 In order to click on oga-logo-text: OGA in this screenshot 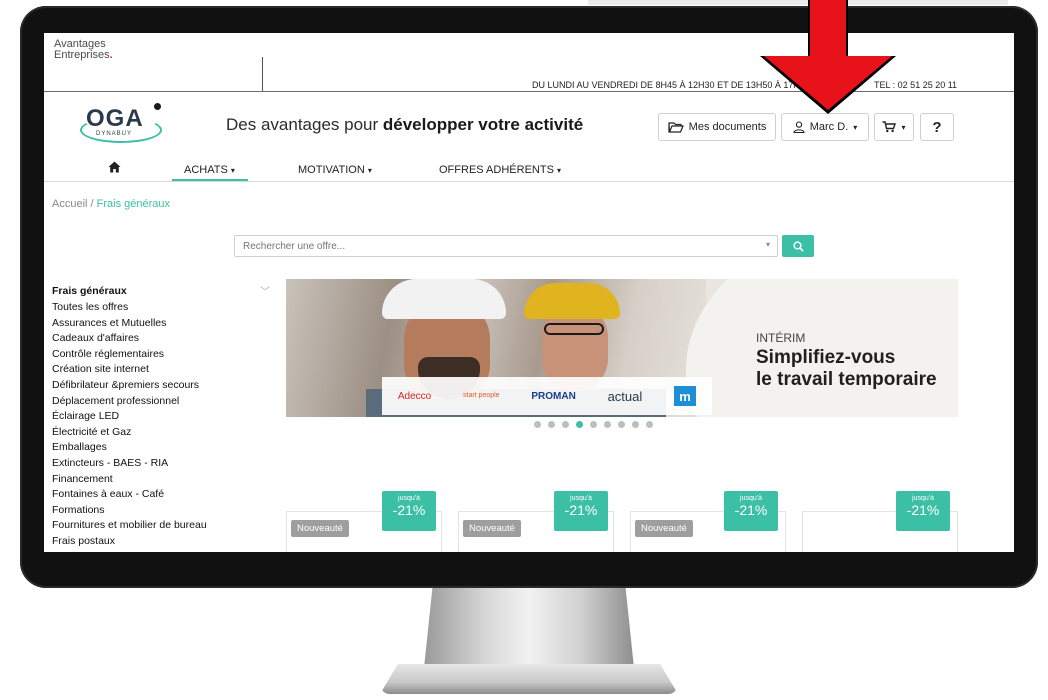, I will do `click(115, 118)`.